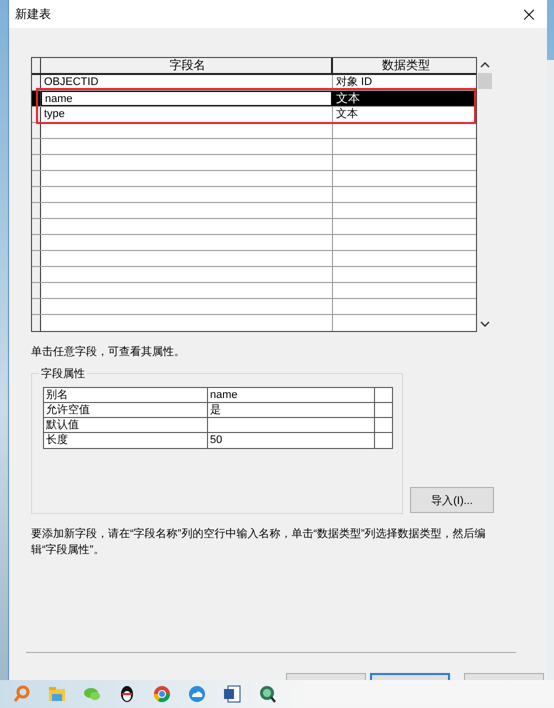  Describe the element at coordinates (187, 82) in the screenshot. I see `table-cell: OBJECTID` at that location.